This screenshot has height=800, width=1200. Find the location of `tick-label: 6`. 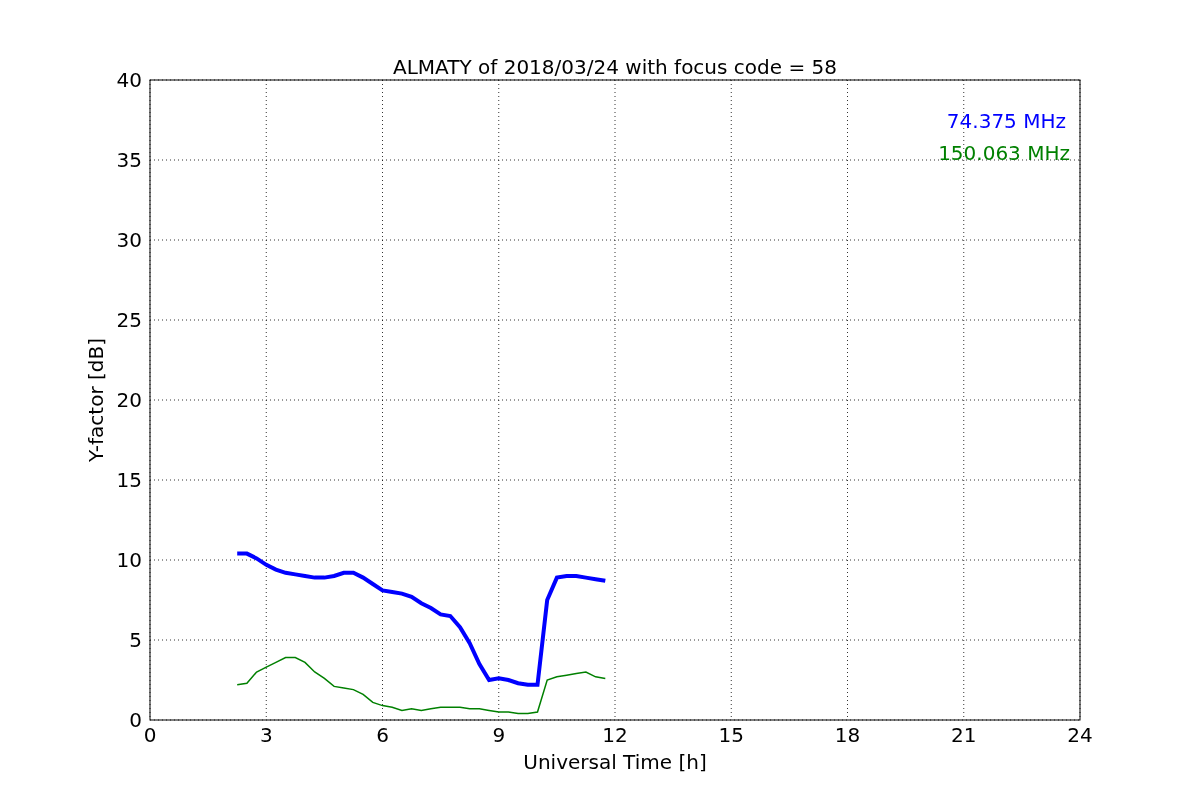

tick-label: 6 is located at coordinates (382, 735).